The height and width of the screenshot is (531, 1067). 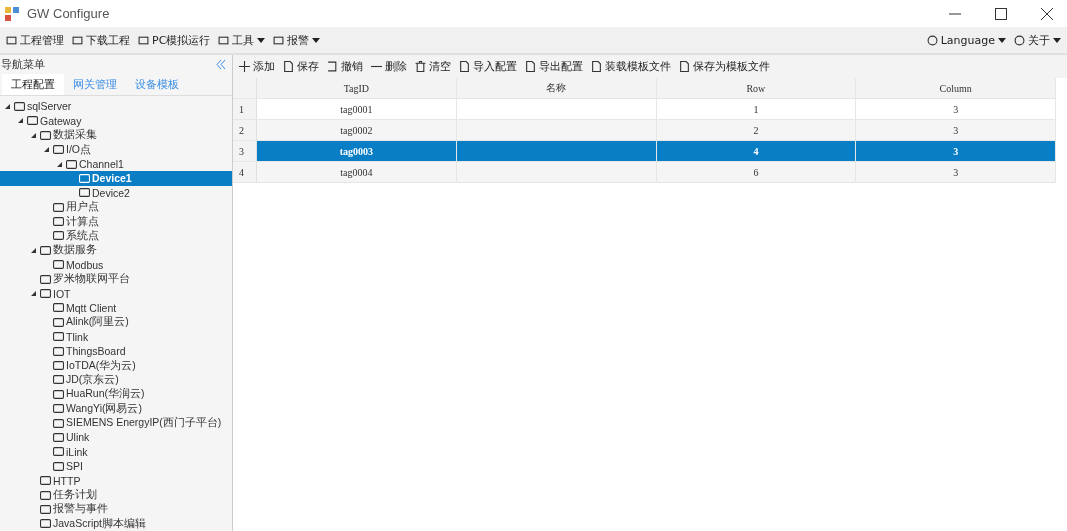 What do you see at coordinates (116, 437) in the screenshot?
I see `tree-item: Ulink` at bounding box center [116, 437].